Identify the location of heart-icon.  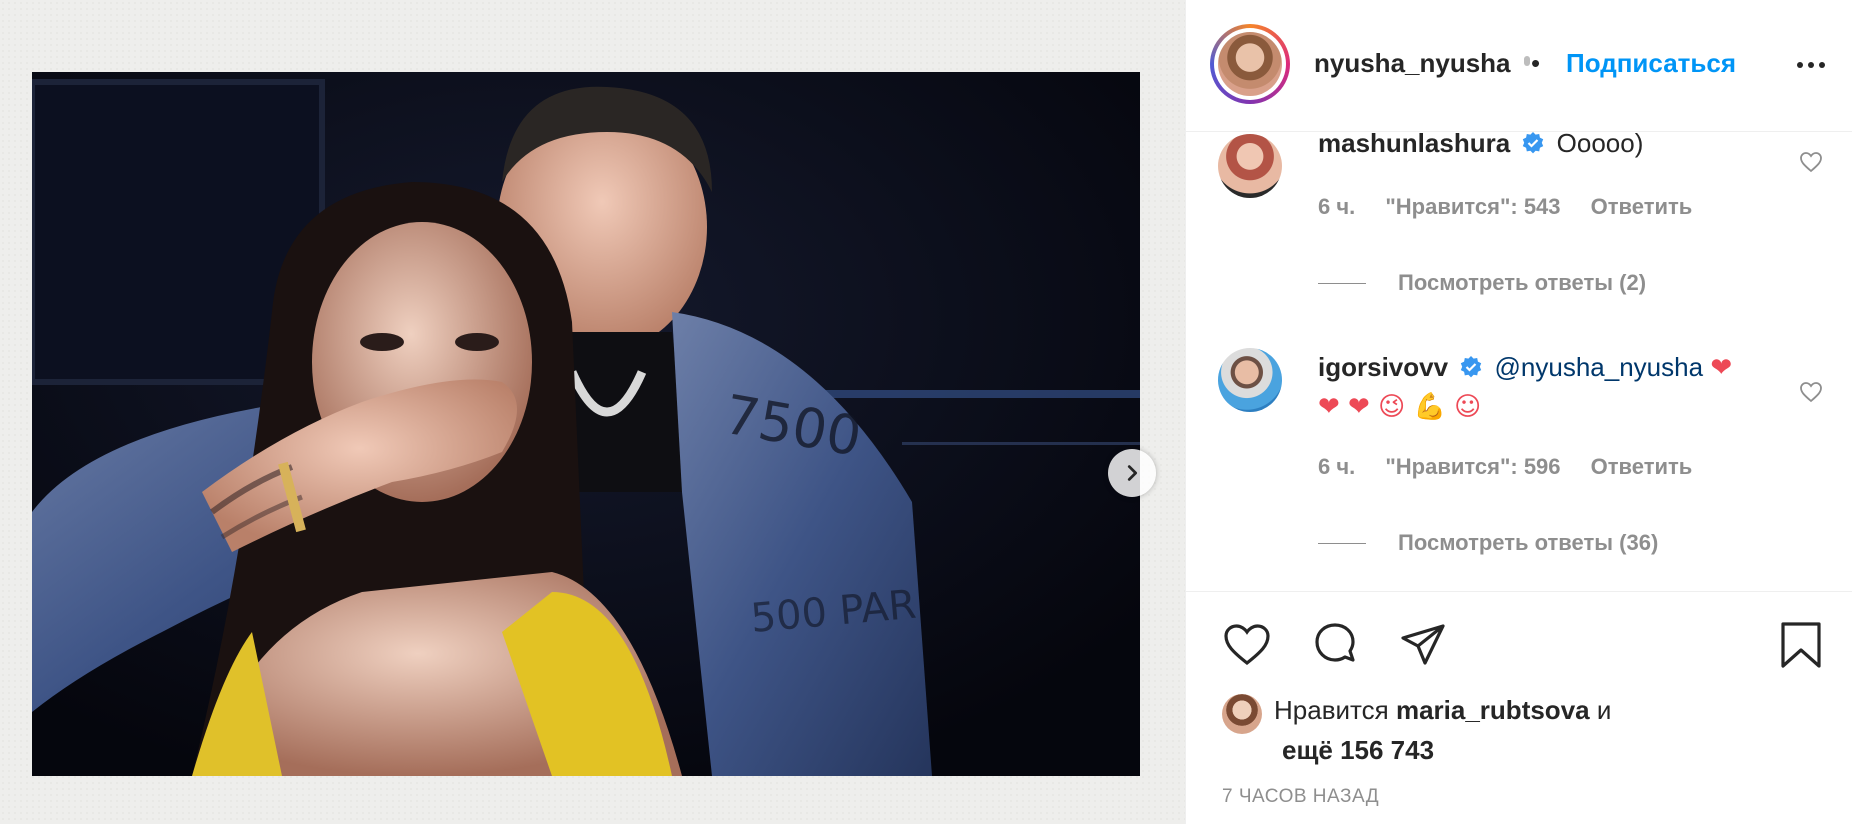
(1247, 645).